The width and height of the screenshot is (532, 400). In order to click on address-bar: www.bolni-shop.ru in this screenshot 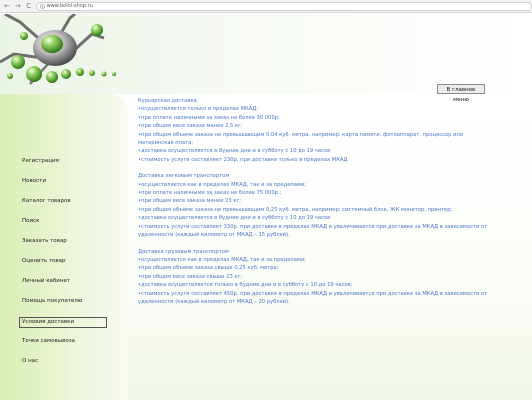, I will do `click(283, 6)`.